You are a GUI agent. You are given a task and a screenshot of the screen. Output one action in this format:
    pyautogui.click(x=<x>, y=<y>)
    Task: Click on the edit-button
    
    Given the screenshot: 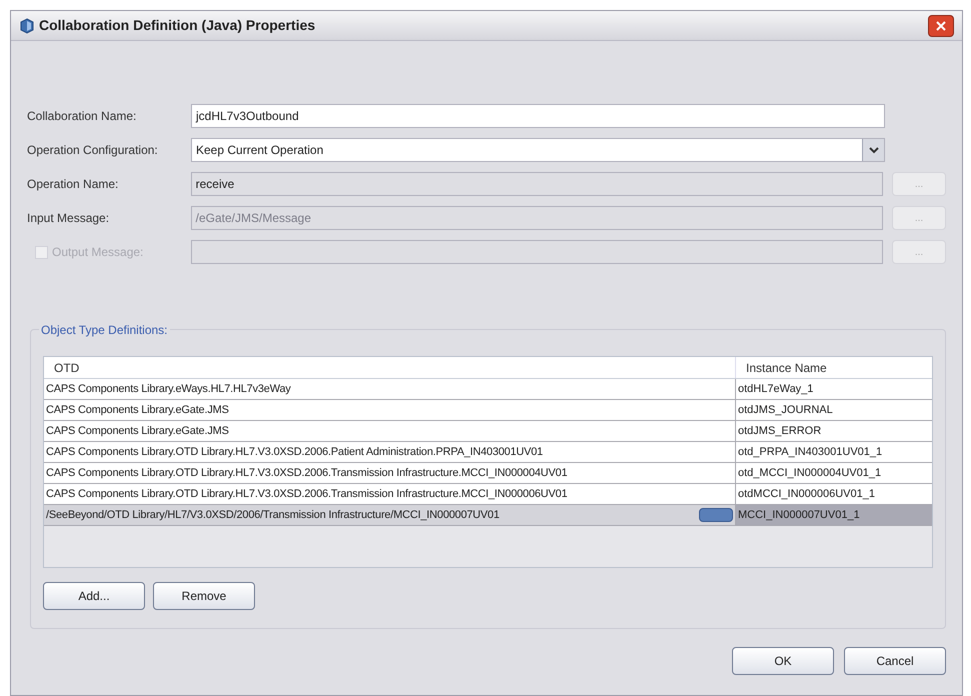 What is the action you would take?
    pyautogui.click(x=716, y=515)
    